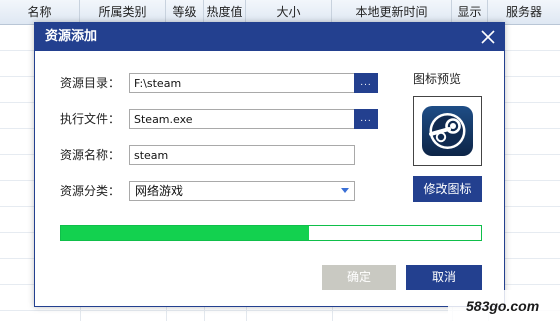  What do you see at coordinates (159, 191) in the screenshot?
I see `category-selected-value: 网络游戏` at bounding box center [159, 191].